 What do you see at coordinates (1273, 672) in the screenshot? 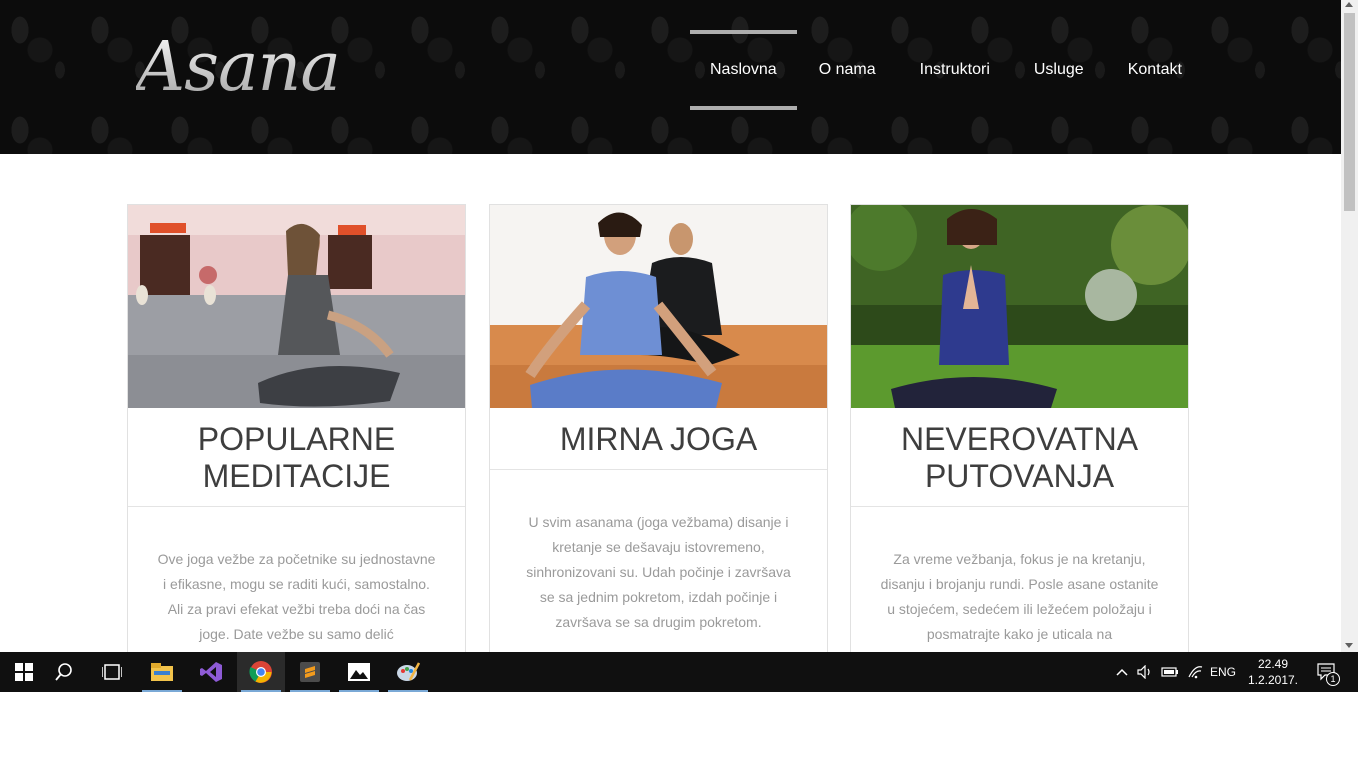
I see `clock: 22.49 1.2.2017.` at bounding box center [1273, 672].